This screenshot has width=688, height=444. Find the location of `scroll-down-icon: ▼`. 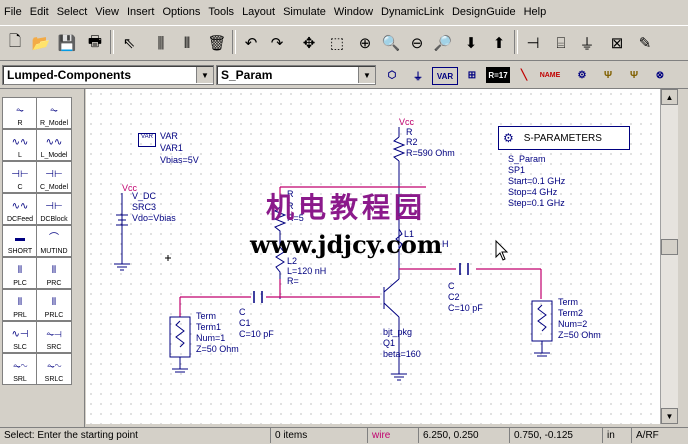

scroll-down-icon: ▼ is located at coordinates (669, 416).